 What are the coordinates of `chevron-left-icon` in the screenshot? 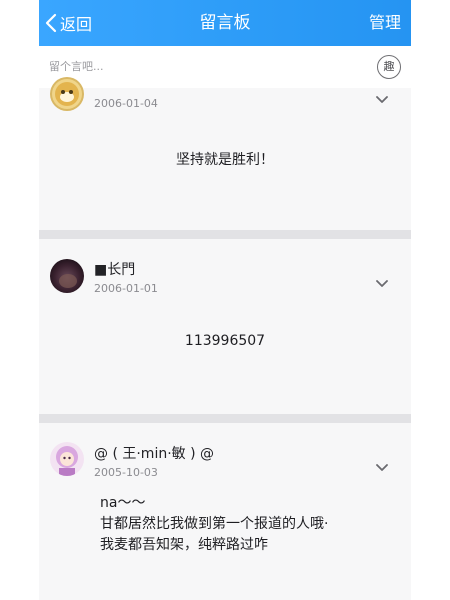 It's located at (51, 23).